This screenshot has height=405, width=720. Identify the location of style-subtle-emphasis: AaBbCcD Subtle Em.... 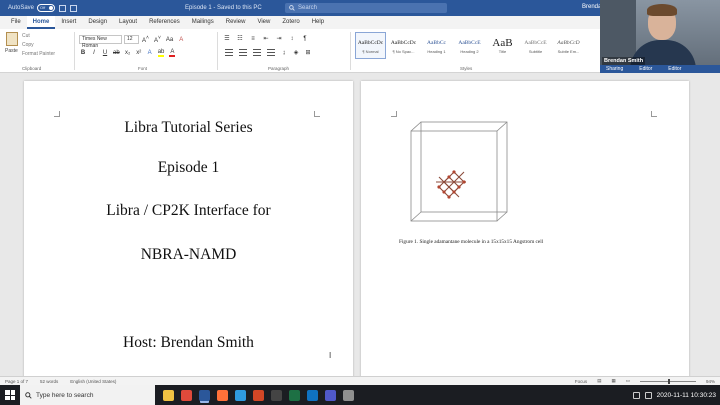
(568, 45).